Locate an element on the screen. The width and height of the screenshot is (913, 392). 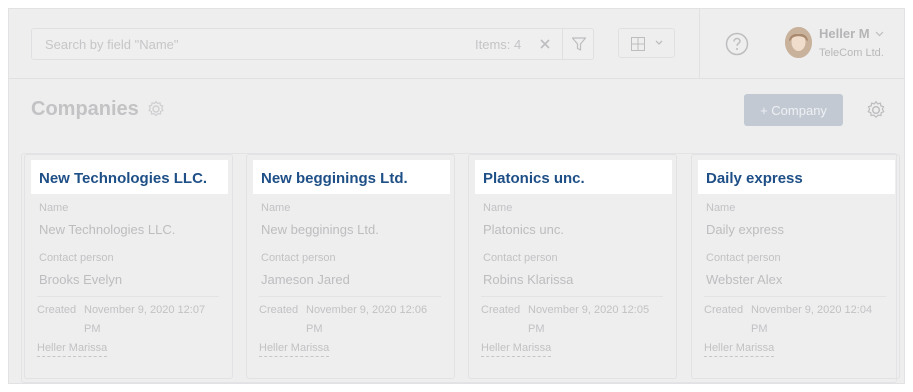
card-title-link: New Technologies LLC. is located at coordinates (123, 178).